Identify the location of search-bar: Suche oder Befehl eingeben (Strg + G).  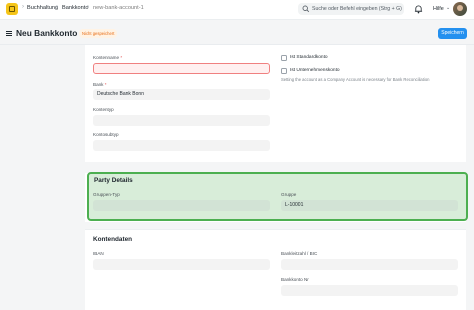
(351, 9).